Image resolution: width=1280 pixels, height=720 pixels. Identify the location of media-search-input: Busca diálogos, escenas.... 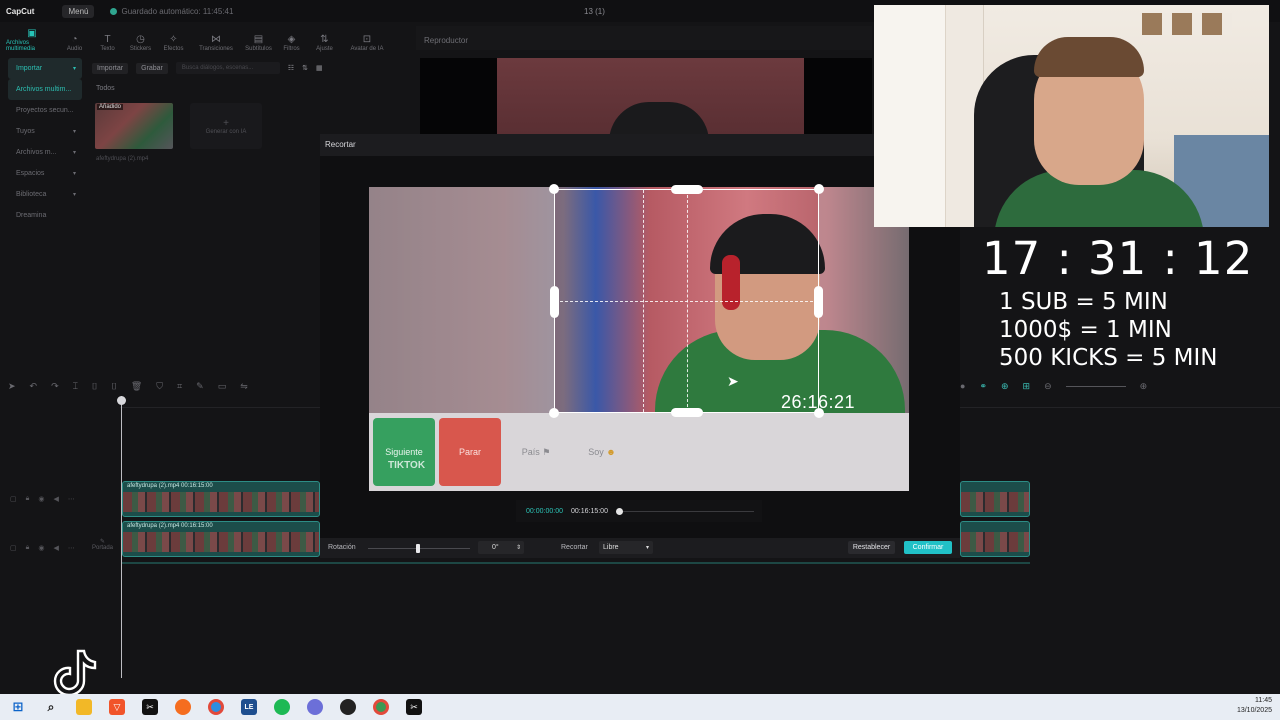
(227, 68).